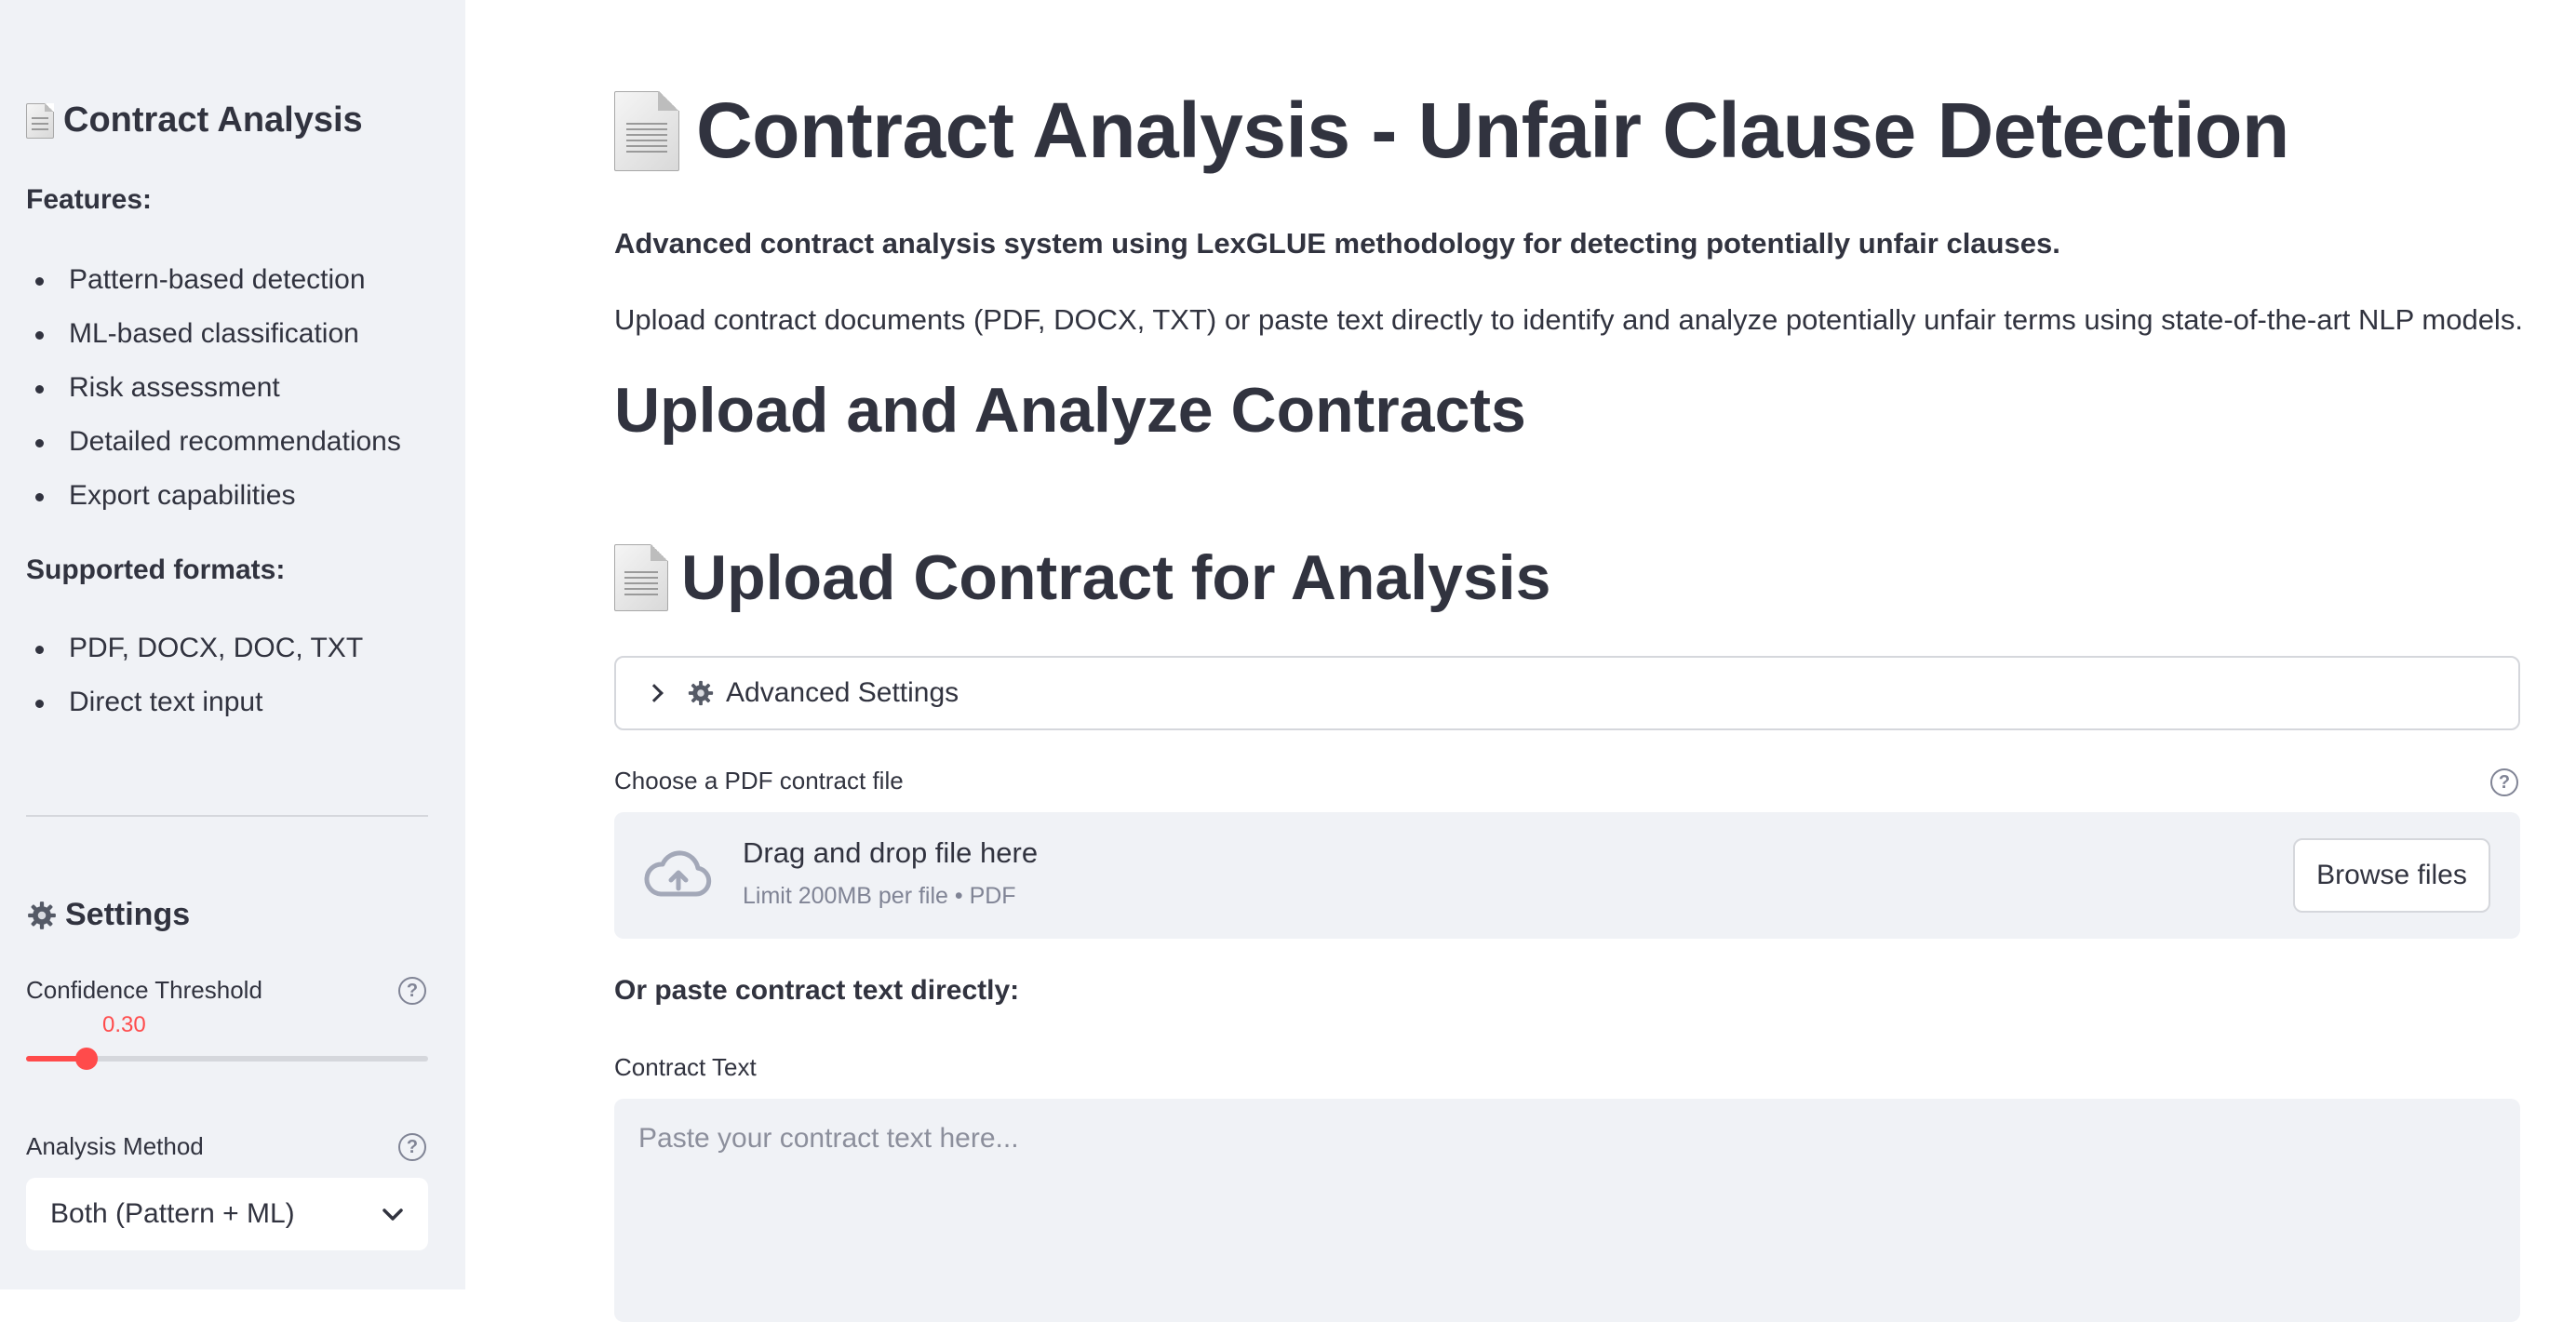 This screenshot has height=1322, width=2576. I want to click on sidebar-divider, so click(227, 816).